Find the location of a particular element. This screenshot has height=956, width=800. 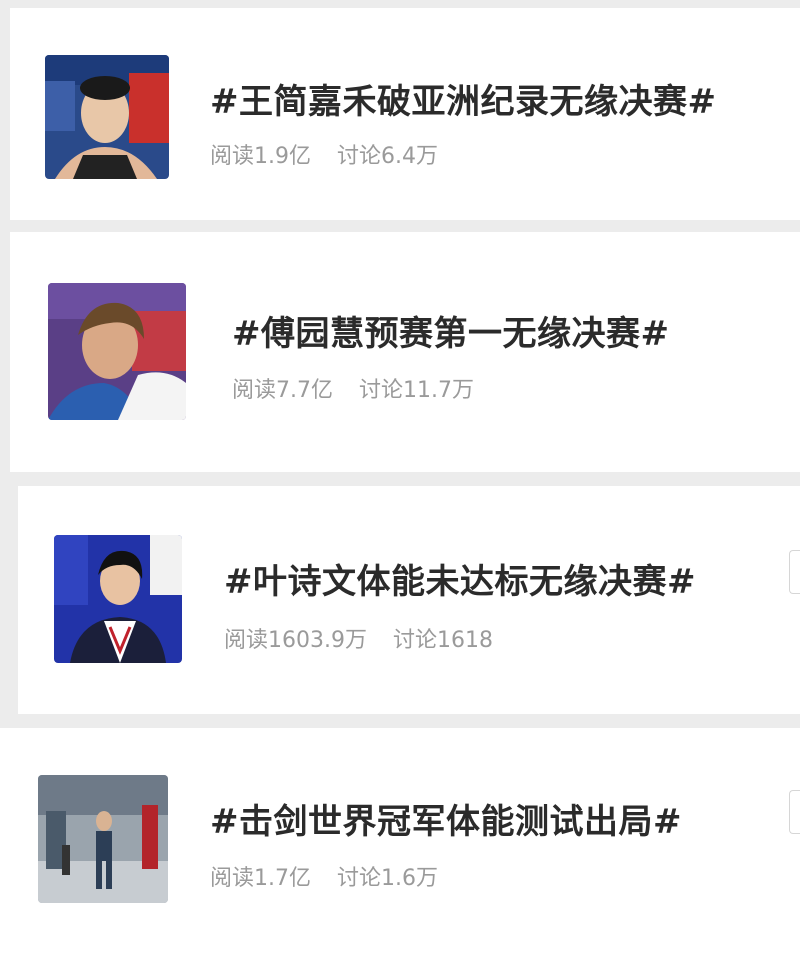

topic-stats: 阅读1603.9万 讨论1618 is located at coordinates (358, 638).